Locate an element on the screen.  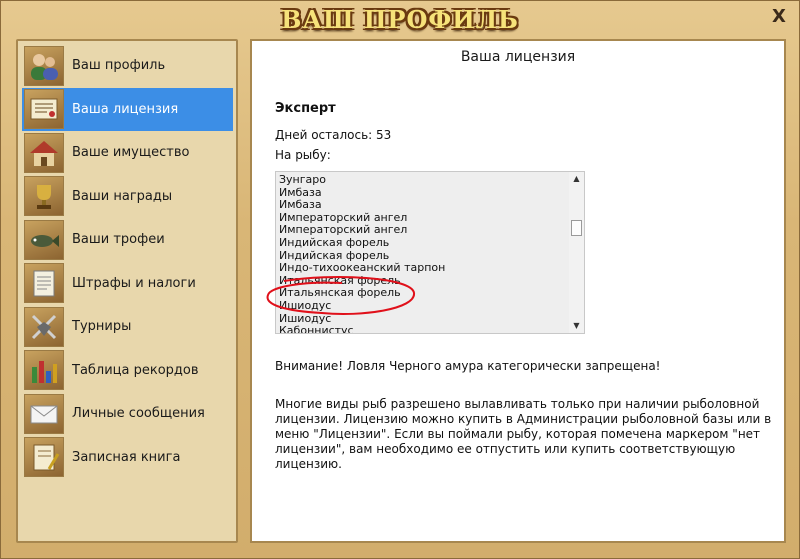
notebook-icon is located at coordinates (44, 457).